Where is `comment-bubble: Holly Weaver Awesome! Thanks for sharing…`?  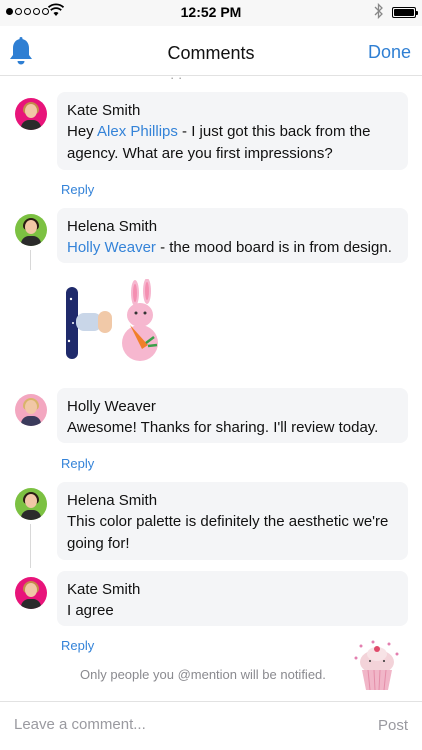
comment-bubble: Holly Weaver Awesome! Thanks for sharing… is located at coordinates (232, 415).